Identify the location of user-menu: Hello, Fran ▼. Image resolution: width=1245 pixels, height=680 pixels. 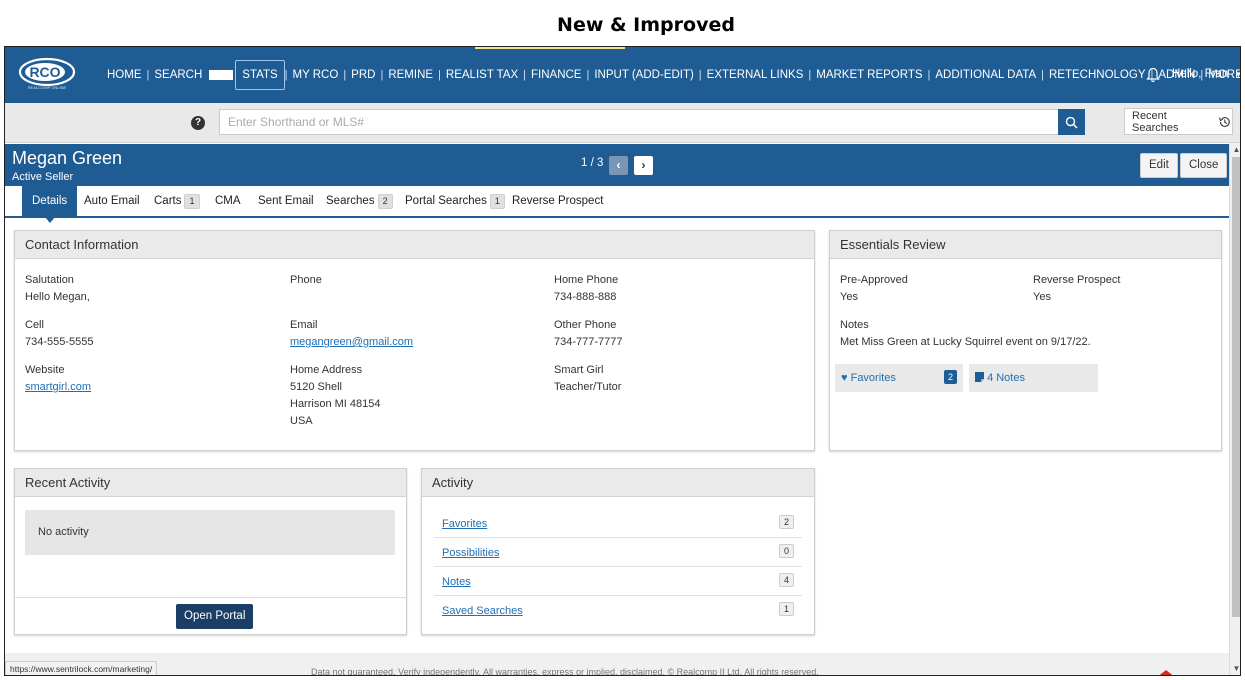
(1206, 74).